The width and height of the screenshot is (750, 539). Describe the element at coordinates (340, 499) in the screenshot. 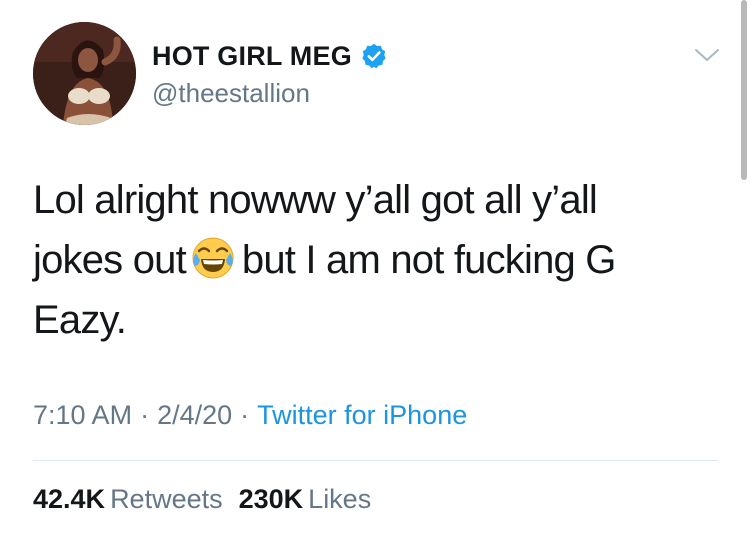

I see `likes-label: Likes` at that location.